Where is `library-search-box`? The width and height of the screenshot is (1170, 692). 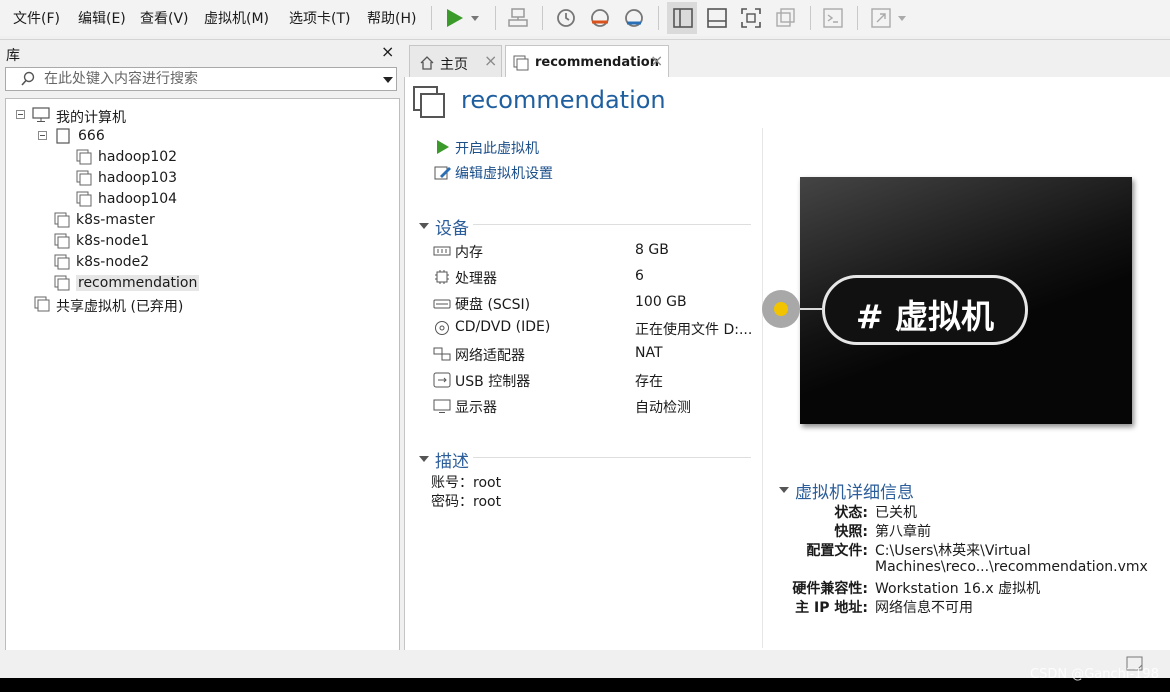 library-search-box is located at coordinates (201, 79).